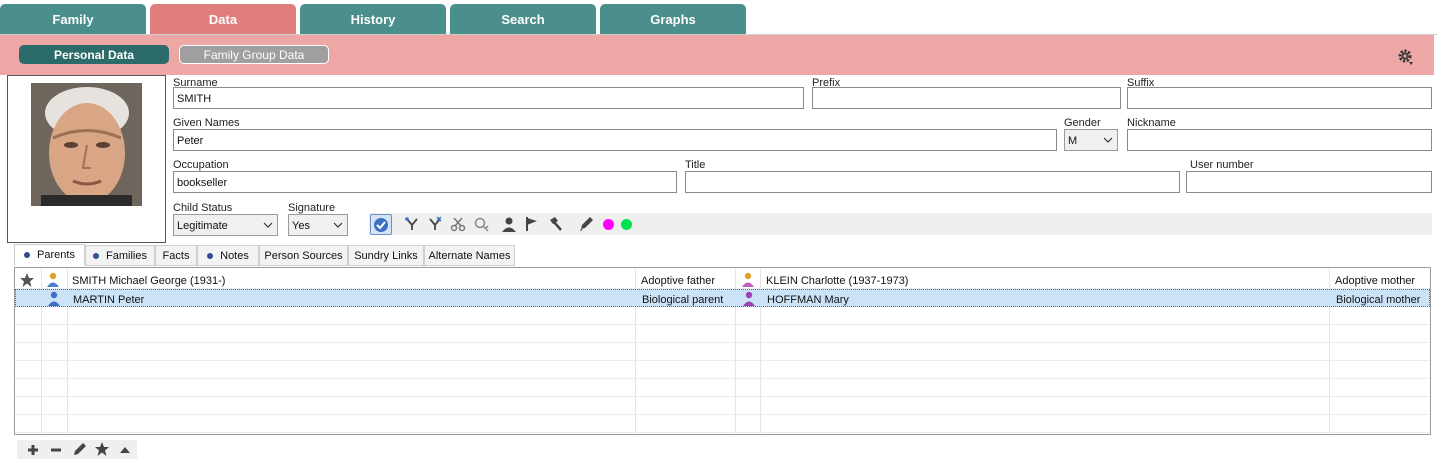  I want to click on tab-data: Data, so click(223, 19).